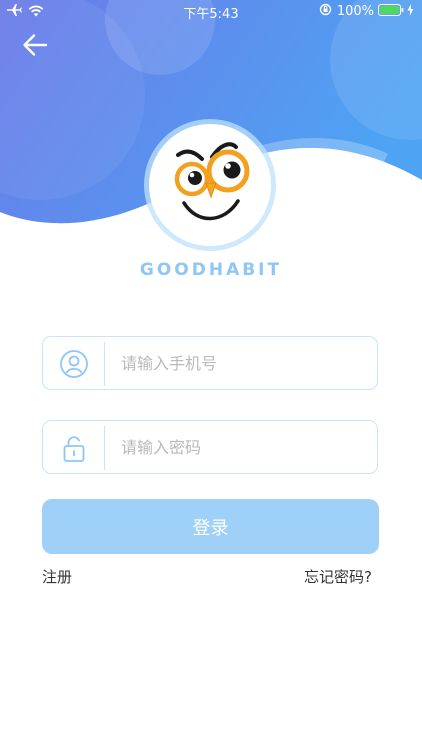 This screenshot has width=422, height=750. I want to click on register-link: 注册, so click(57, 576).